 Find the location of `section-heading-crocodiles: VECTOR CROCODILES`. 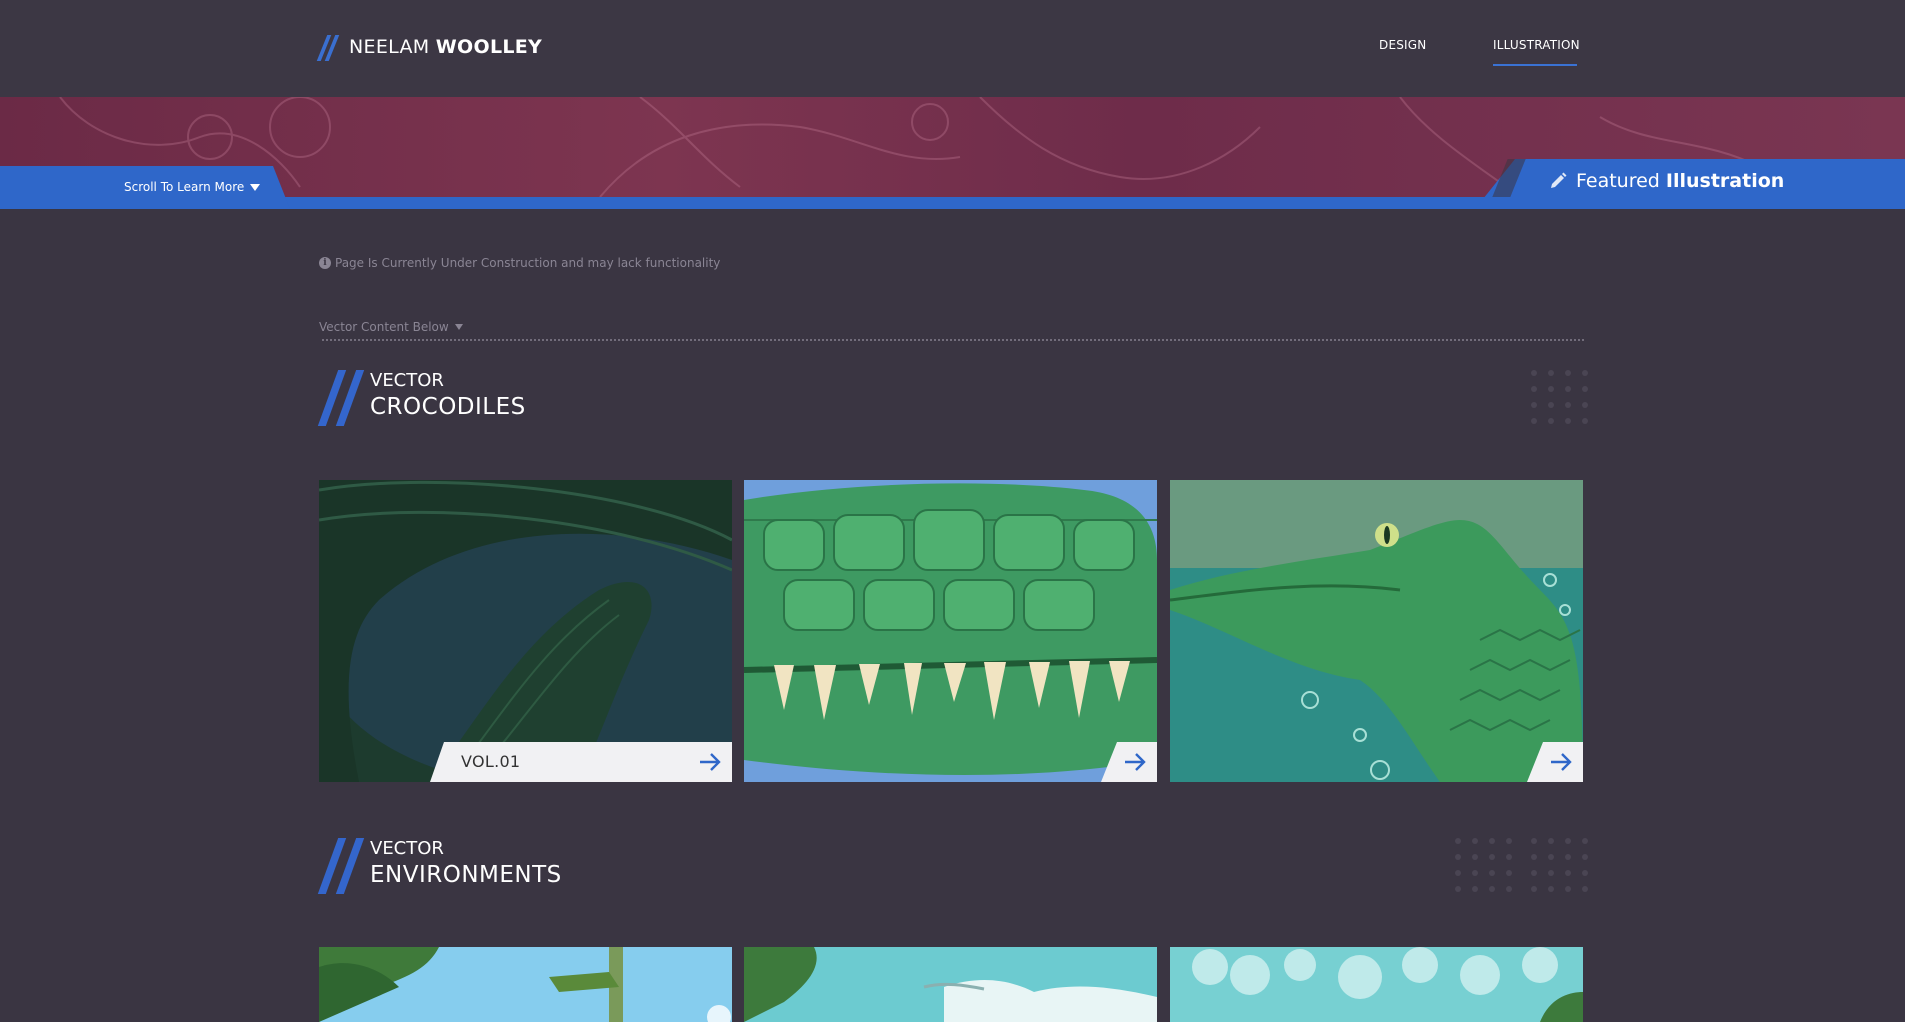

section-heading-crocodiles: VECTOR CROCODILES is located at coordinates (421, 398).